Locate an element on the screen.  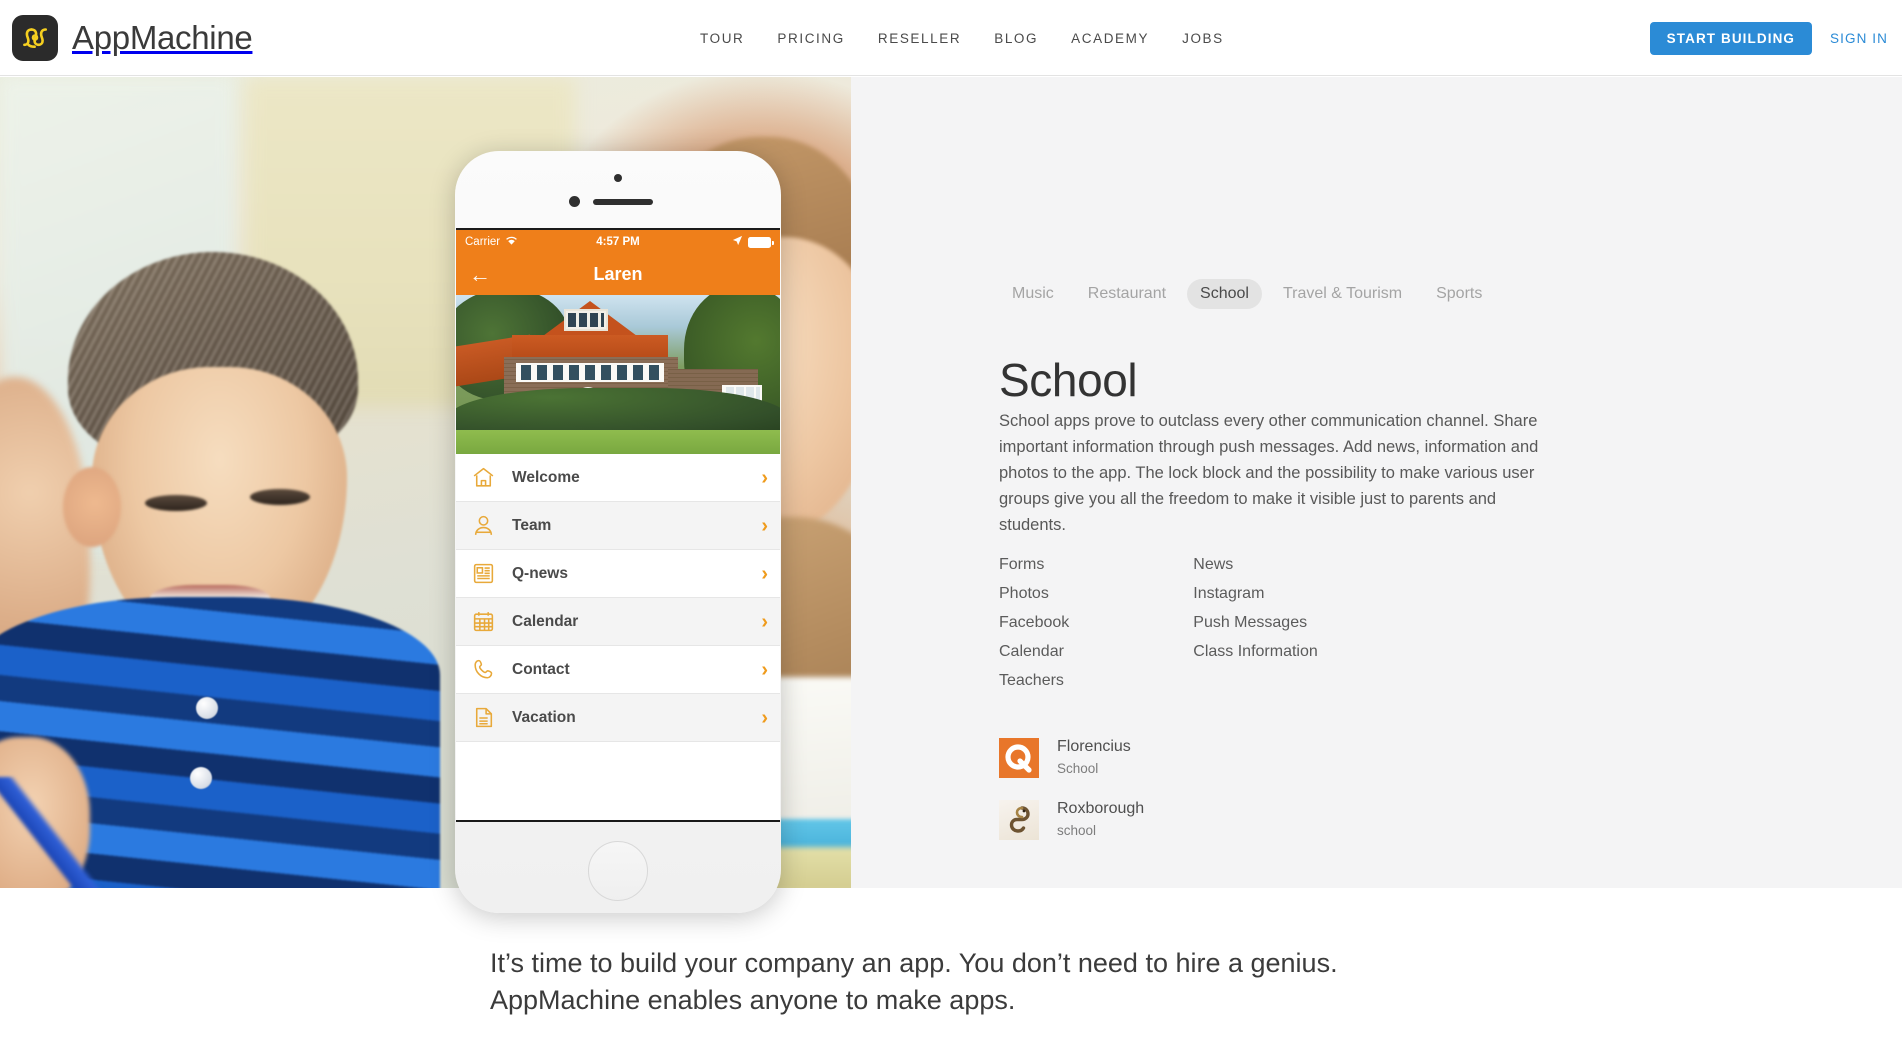
app-navbar: ← Laren is located at coordinates (618, 274).